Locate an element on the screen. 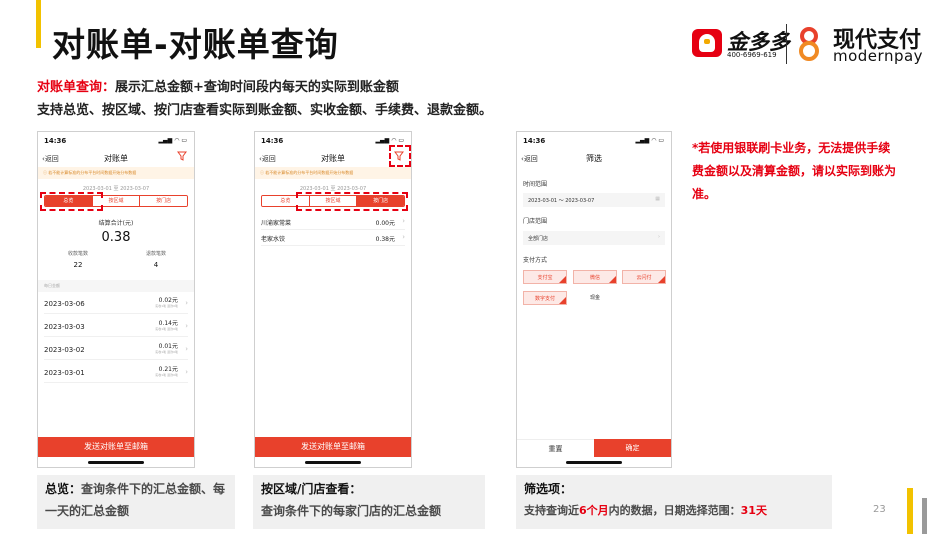 The width and height of the screenshot is (950, 534). caption-title: 总览： is located at coordinates (63, 489).